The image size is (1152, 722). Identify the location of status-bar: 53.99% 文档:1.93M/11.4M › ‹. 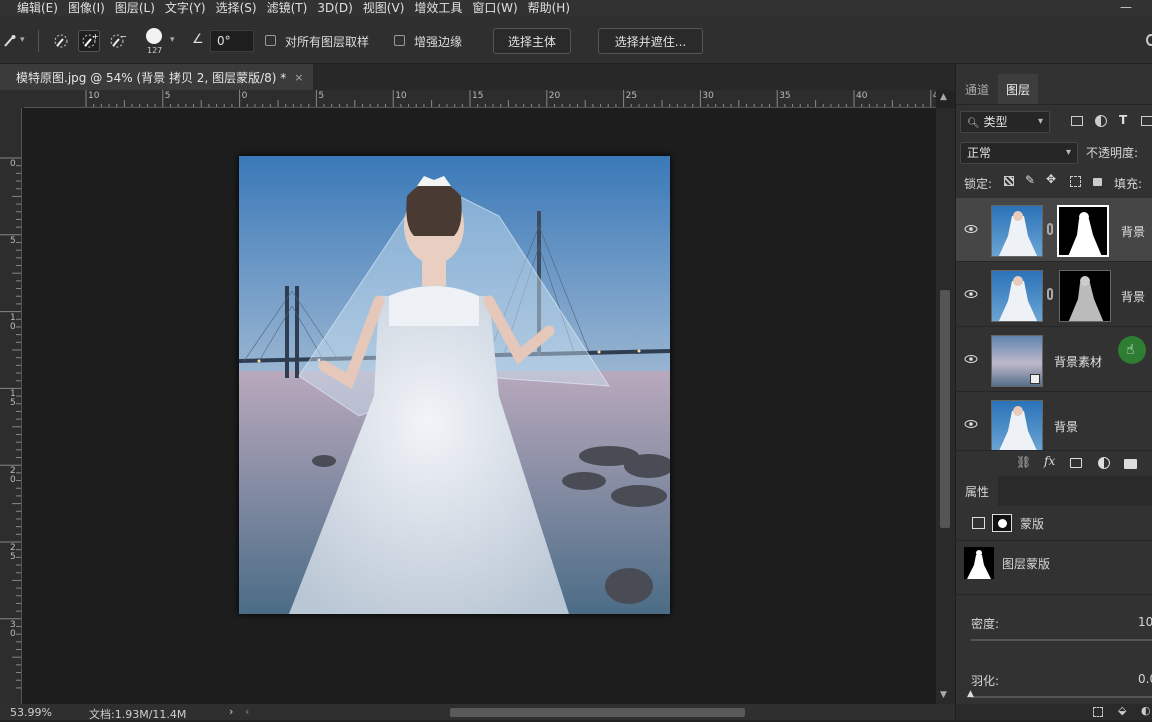
(477, 712).